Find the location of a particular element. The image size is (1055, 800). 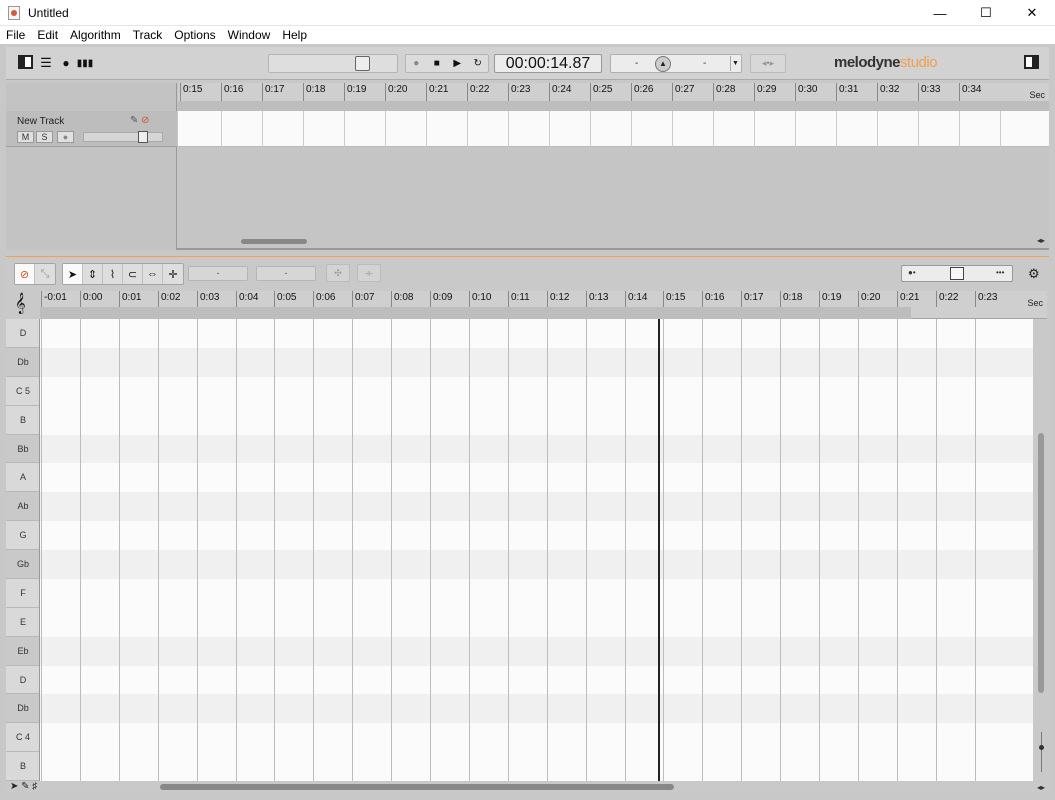

track-lane is located at coordinates (613, 129).